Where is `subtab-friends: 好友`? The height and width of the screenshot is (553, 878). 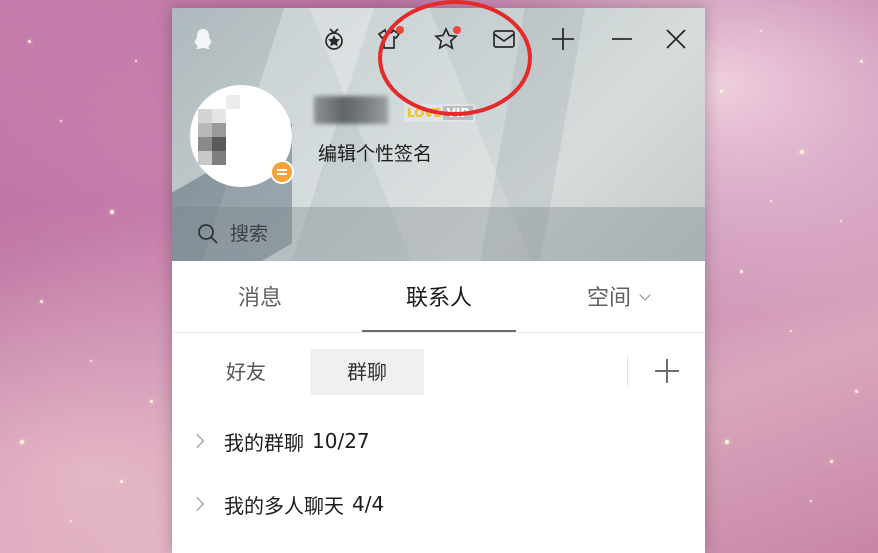
subtab-friends: 好友 is located at coordinates (246, 372).